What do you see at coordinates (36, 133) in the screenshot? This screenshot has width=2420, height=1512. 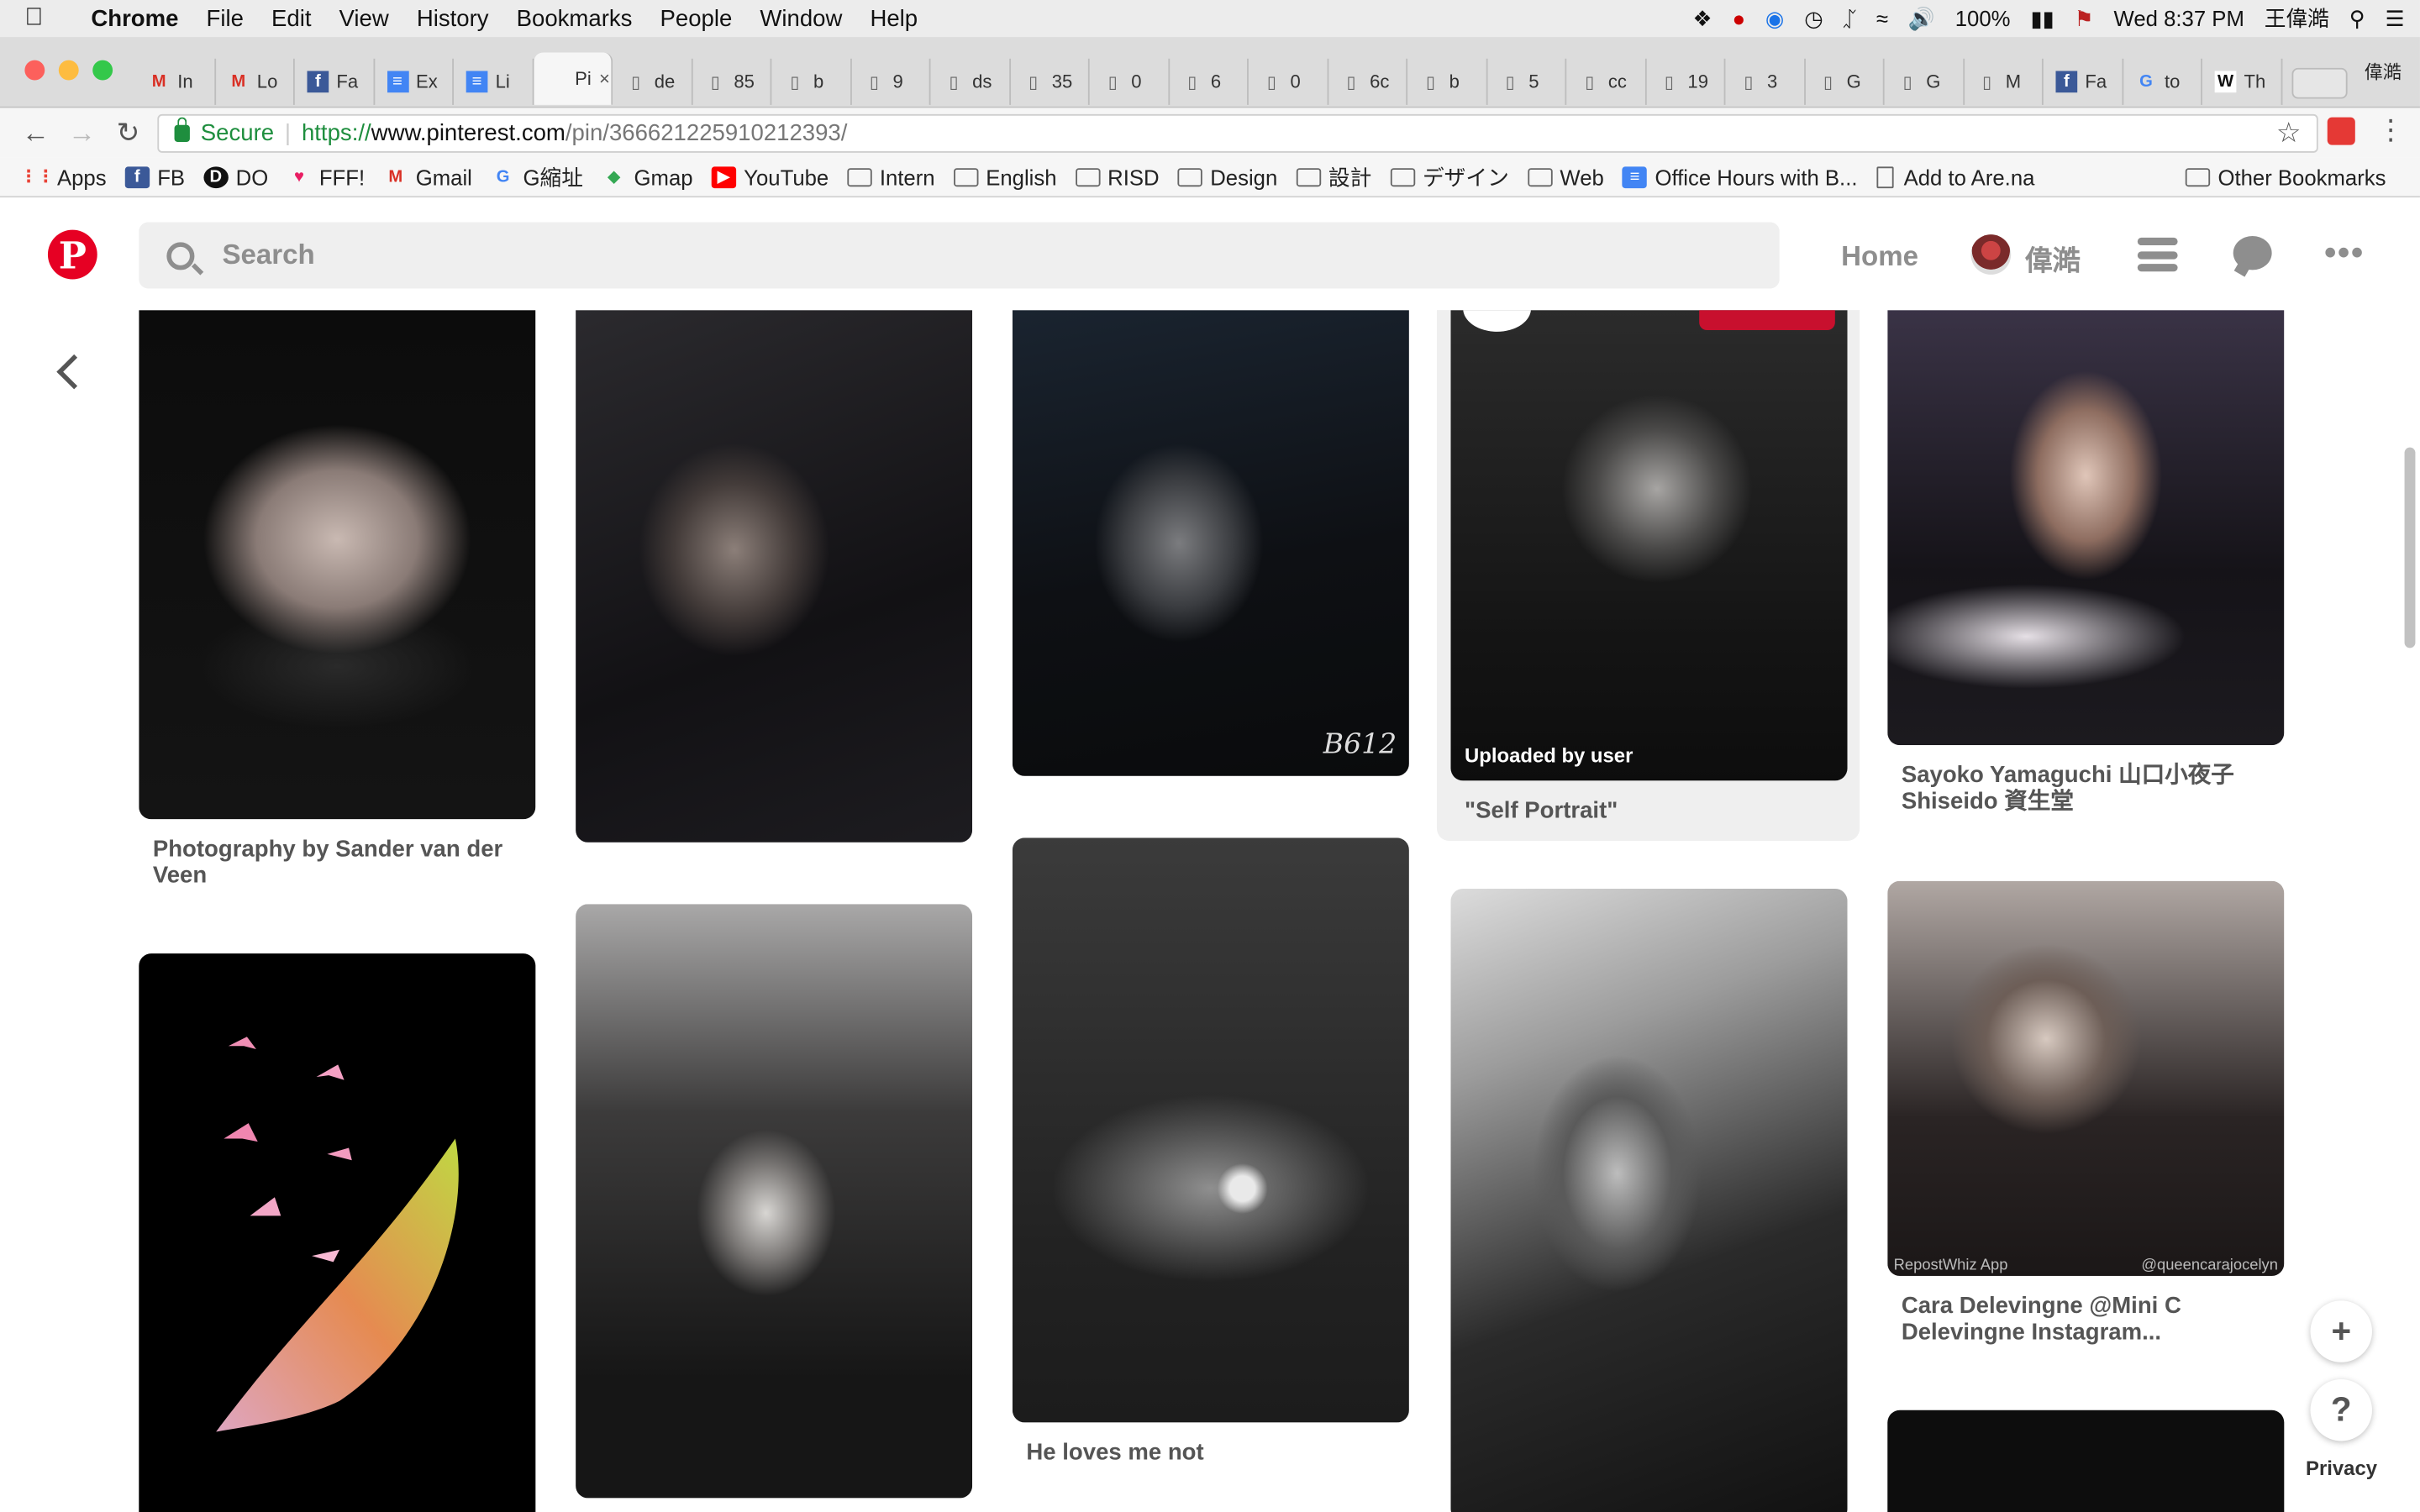 I see `back-icon: ←` at bounding box center [36, 133].